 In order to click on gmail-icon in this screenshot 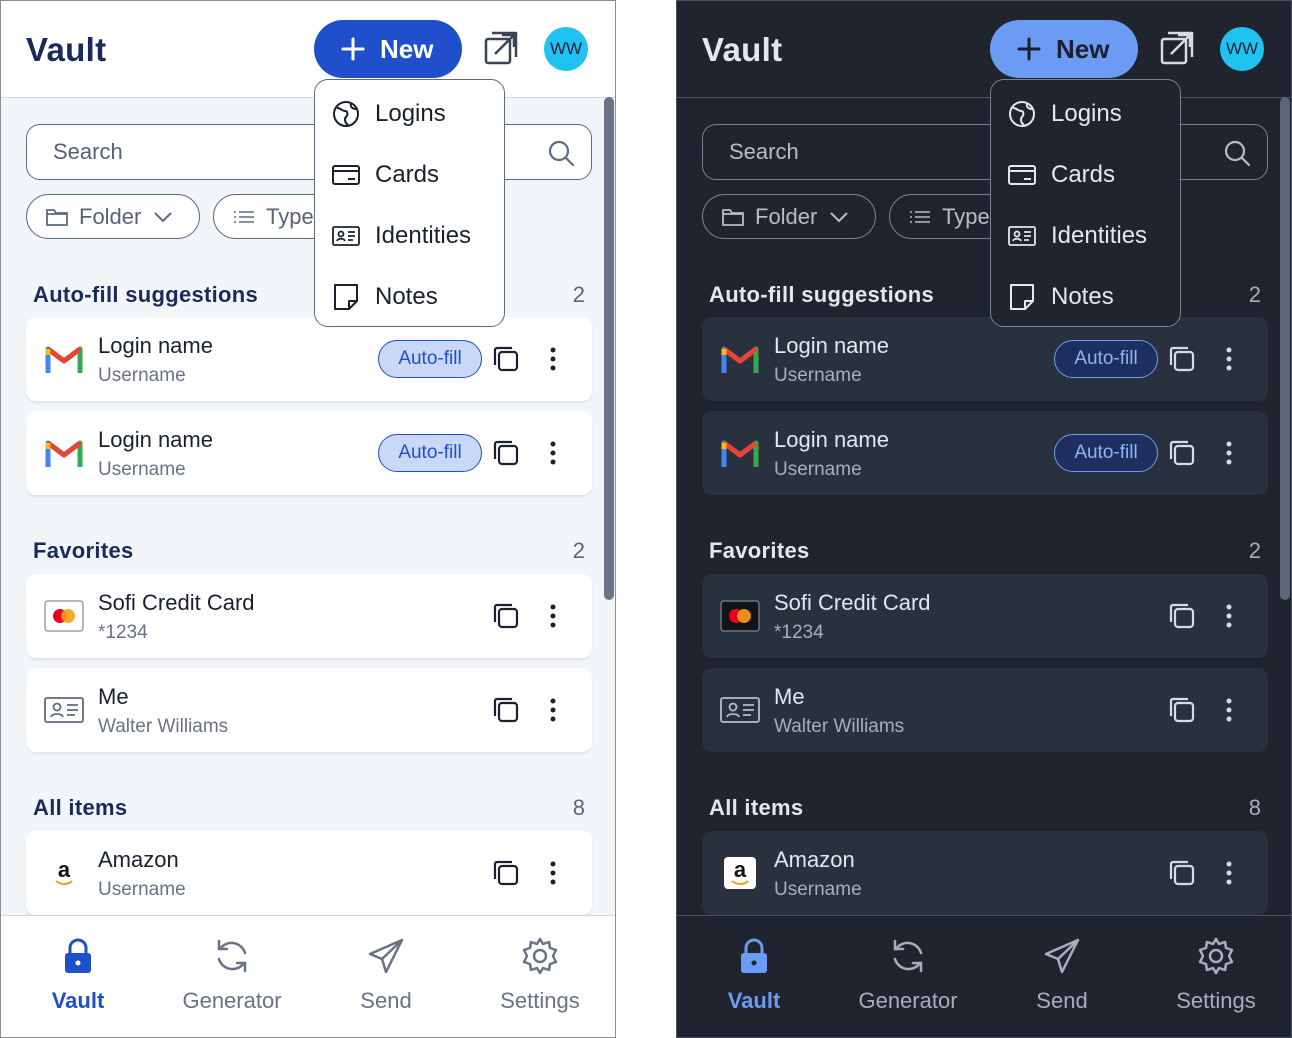, I will do `click(64, 359)`.